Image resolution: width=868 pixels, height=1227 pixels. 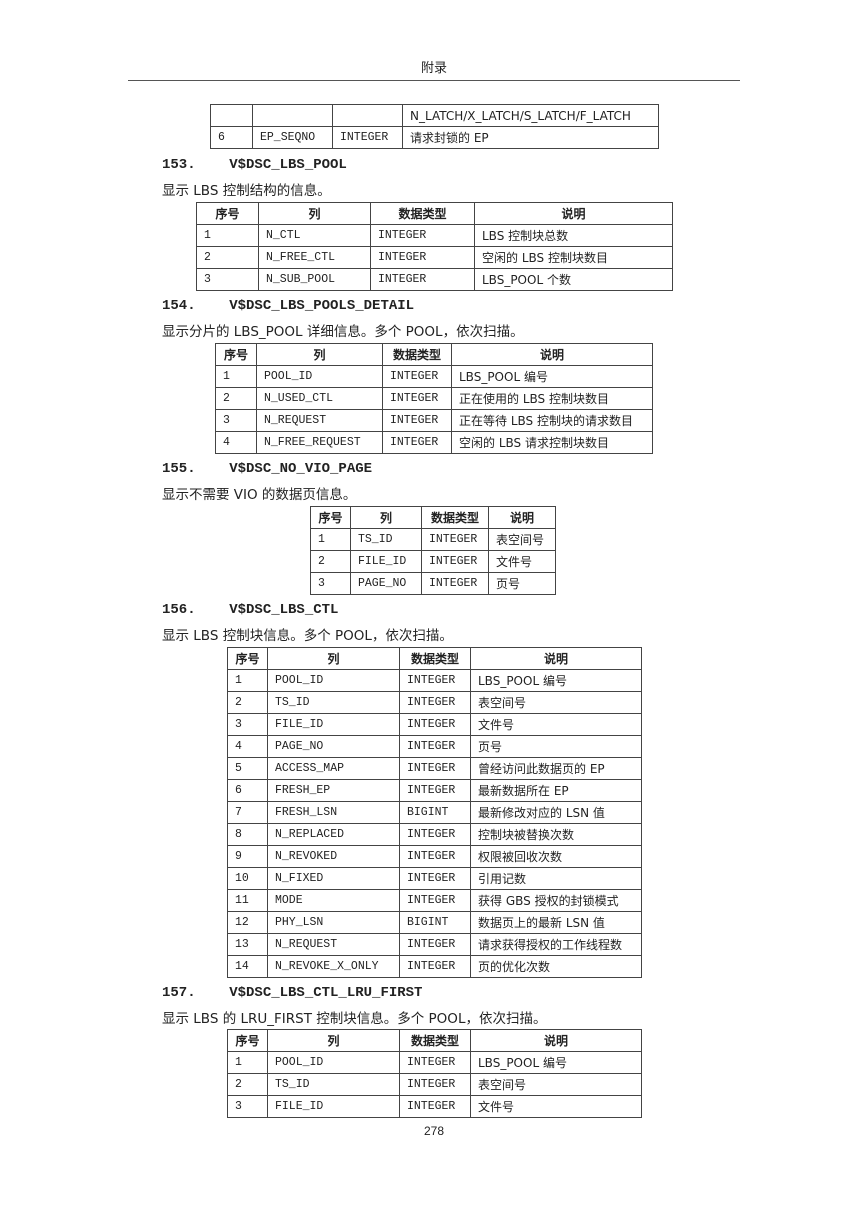 What do you see at coordinates (247, 812) in the screenshot?
I see `seq-cell: 7` at bounding box center [247, 812].